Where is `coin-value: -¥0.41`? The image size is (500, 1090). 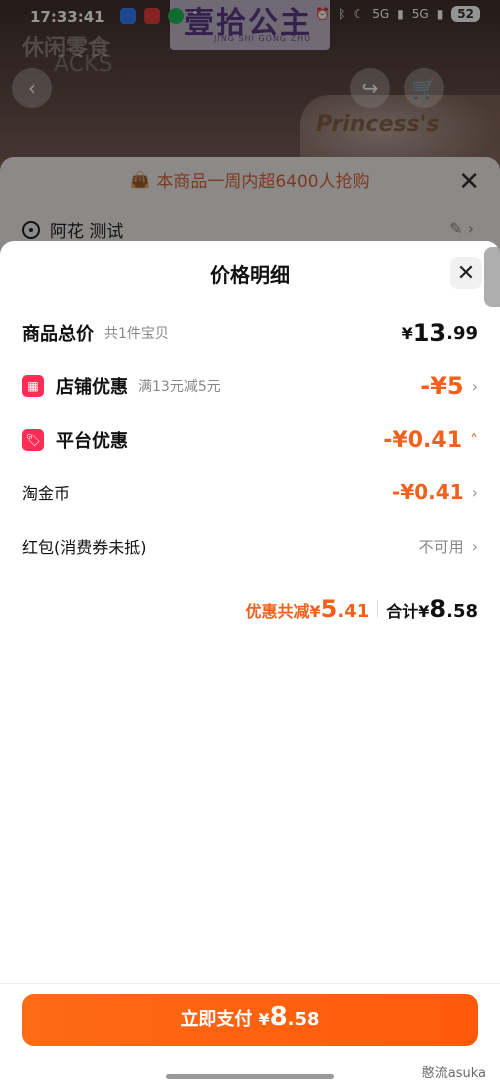 coin-value: -¥0.41 is located at coordinates (428, 492).